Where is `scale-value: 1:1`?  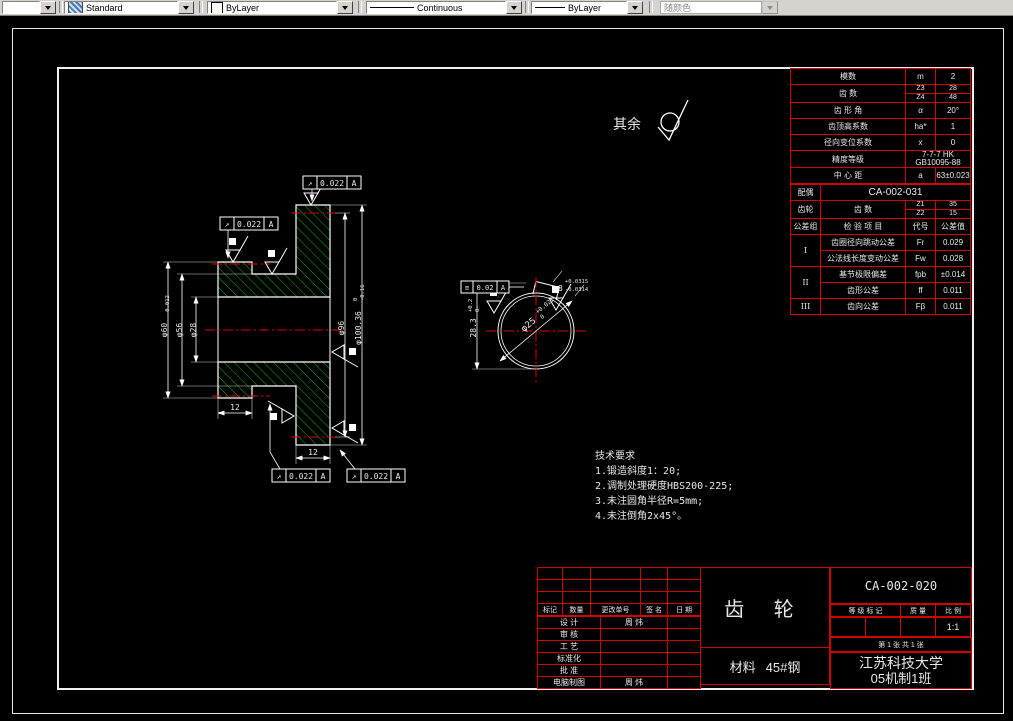 scale-value: 1:1 is located at coordinates (953, 627).